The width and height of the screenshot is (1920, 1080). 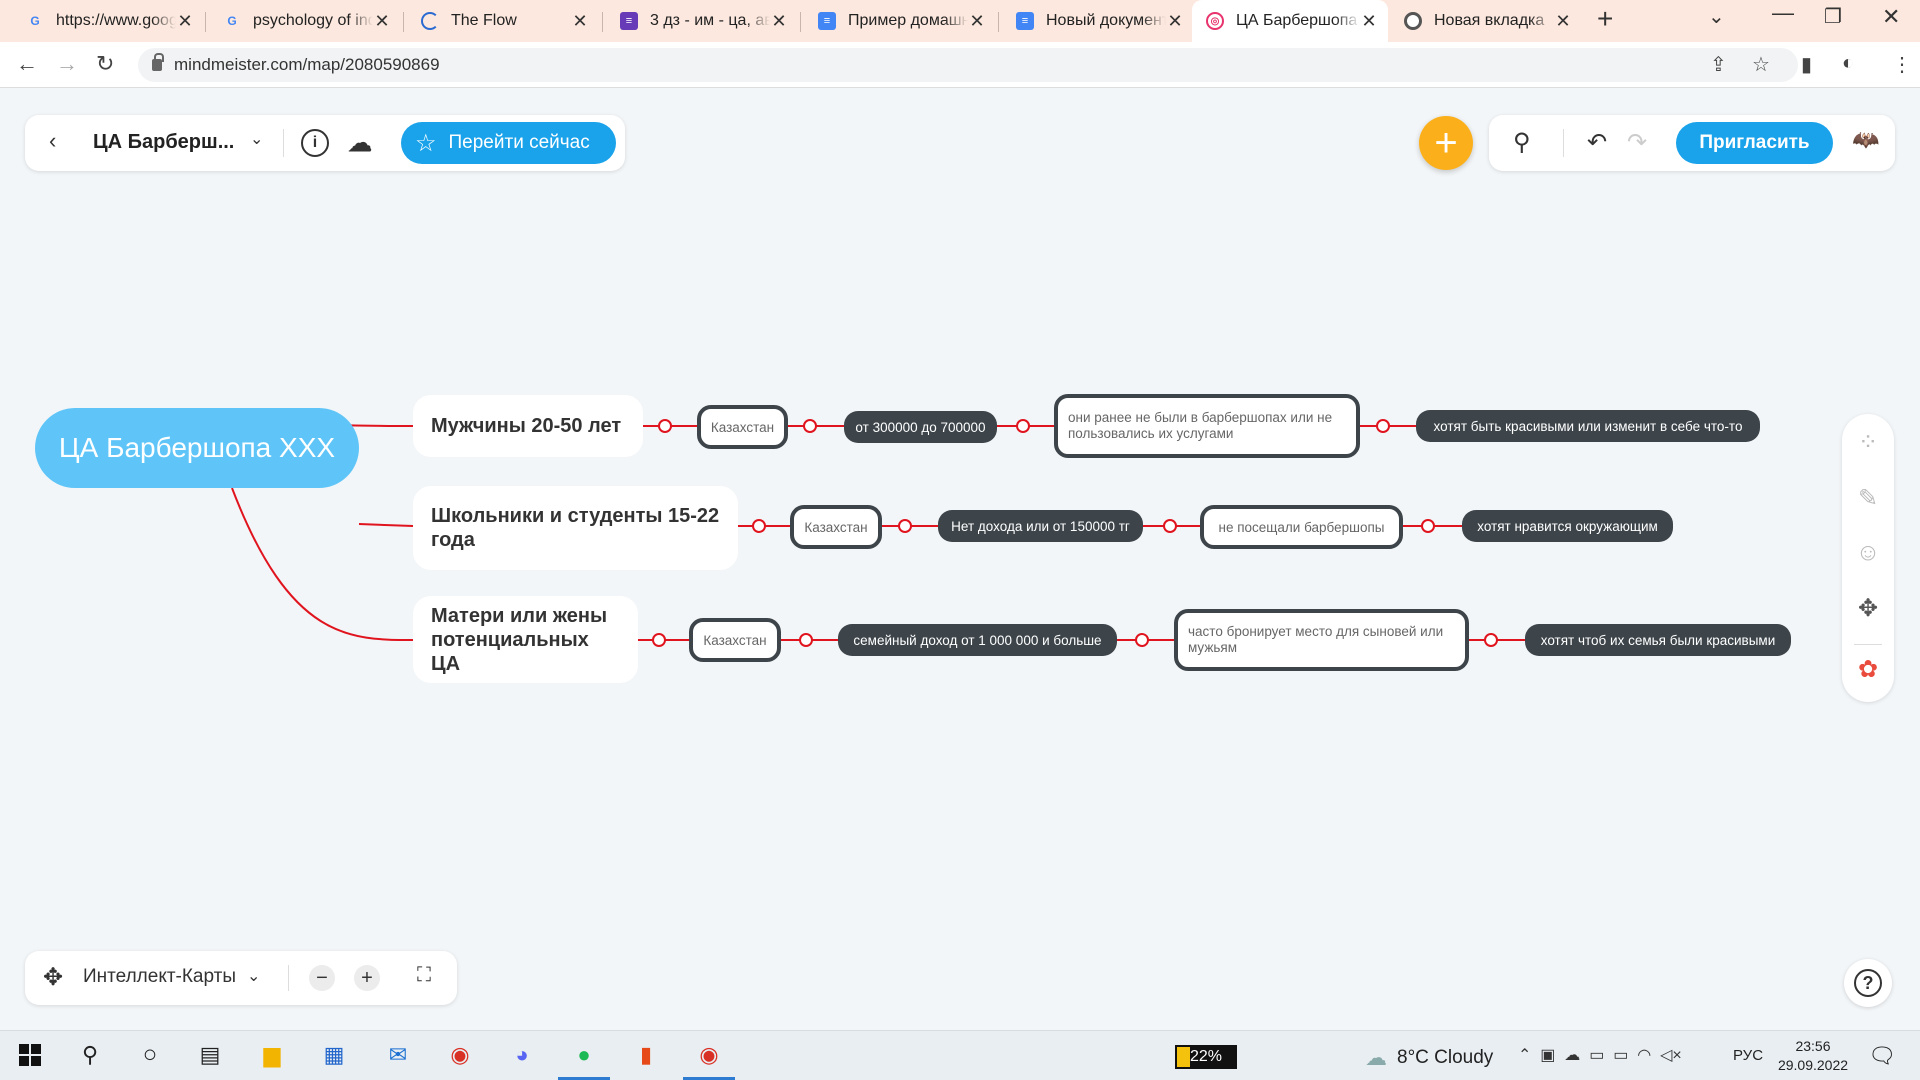 I want to click on task-view-icon: ▤, so click(x=210, y=1055).